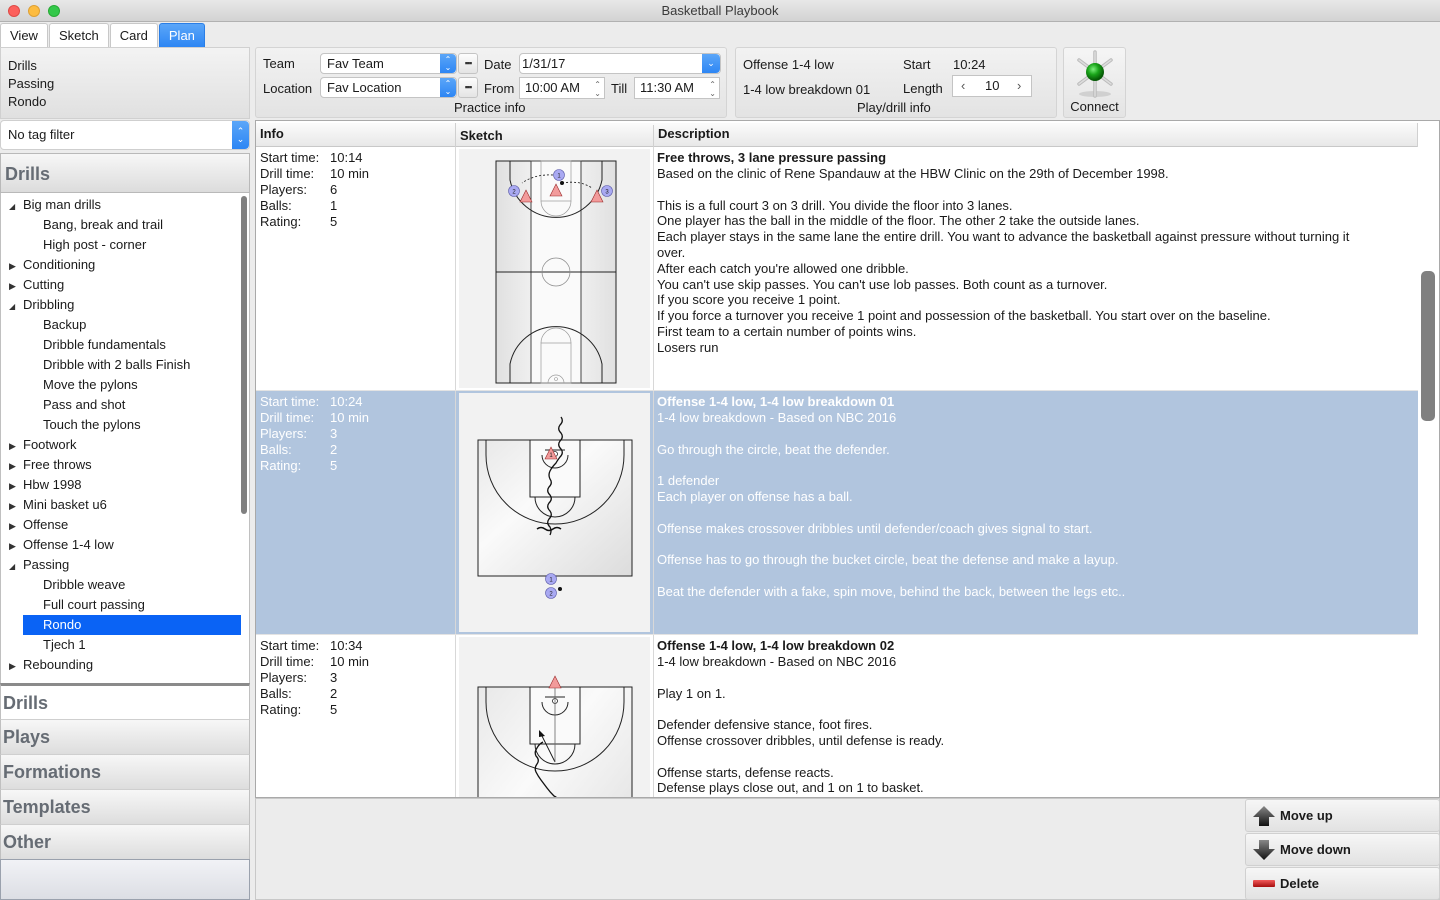  I want to click on tree-item: Dribble fundamentals, so click(94, 345).